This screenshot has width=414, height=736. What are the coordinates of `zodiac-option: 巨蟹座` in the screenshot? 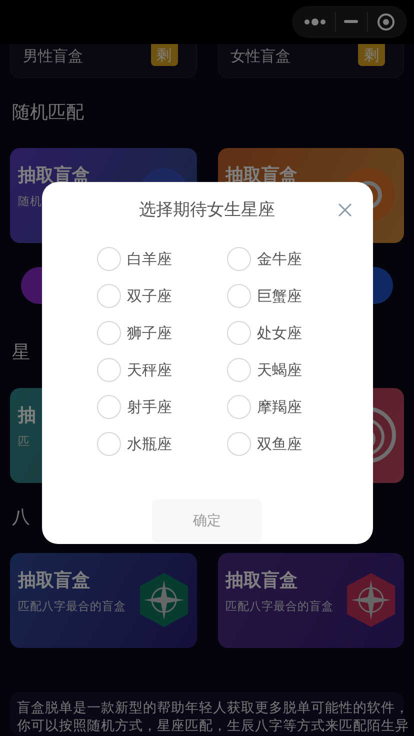 It's located at (282, 296).